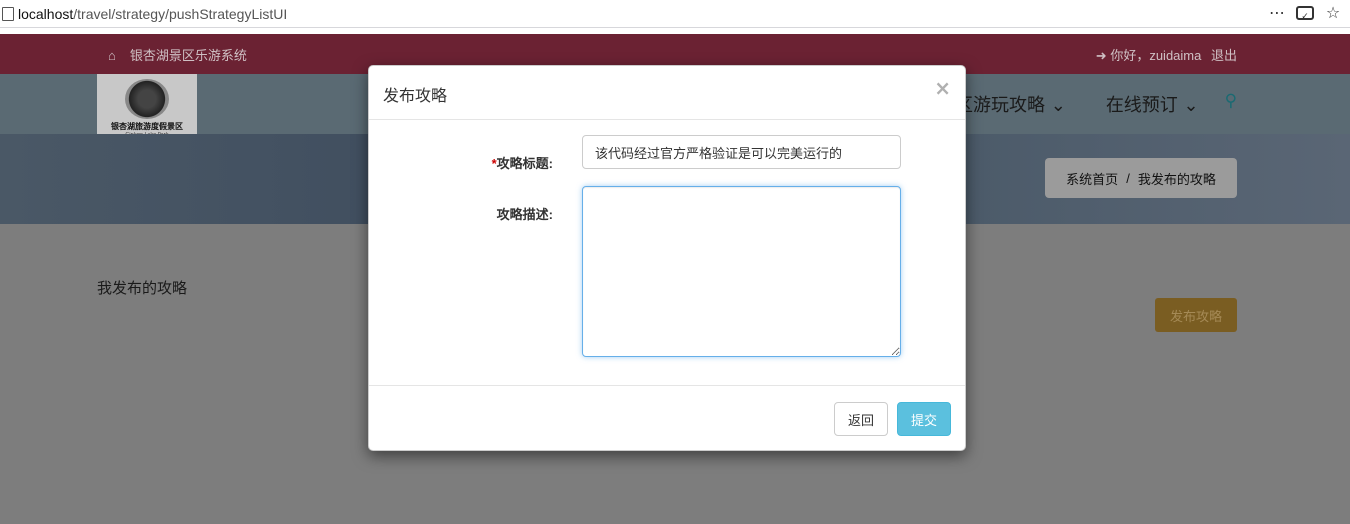  Describe the element at coordinates (147, 126) in the screenshot. I see `logo-text: 银杏湖旅游度假景区` at that location.